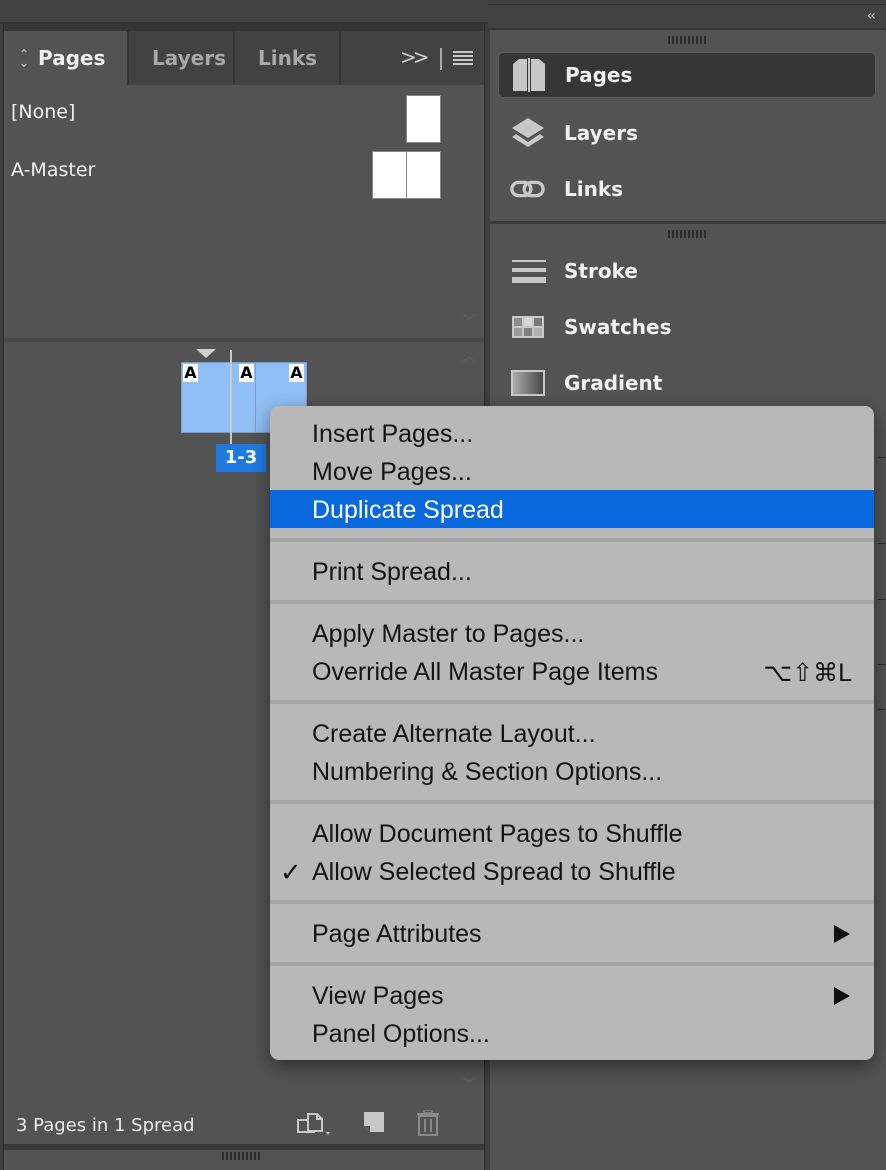 This screenshot has width=886, height=1170. I want to click on menu-item-label: Page Attributes, so click(397, 934).